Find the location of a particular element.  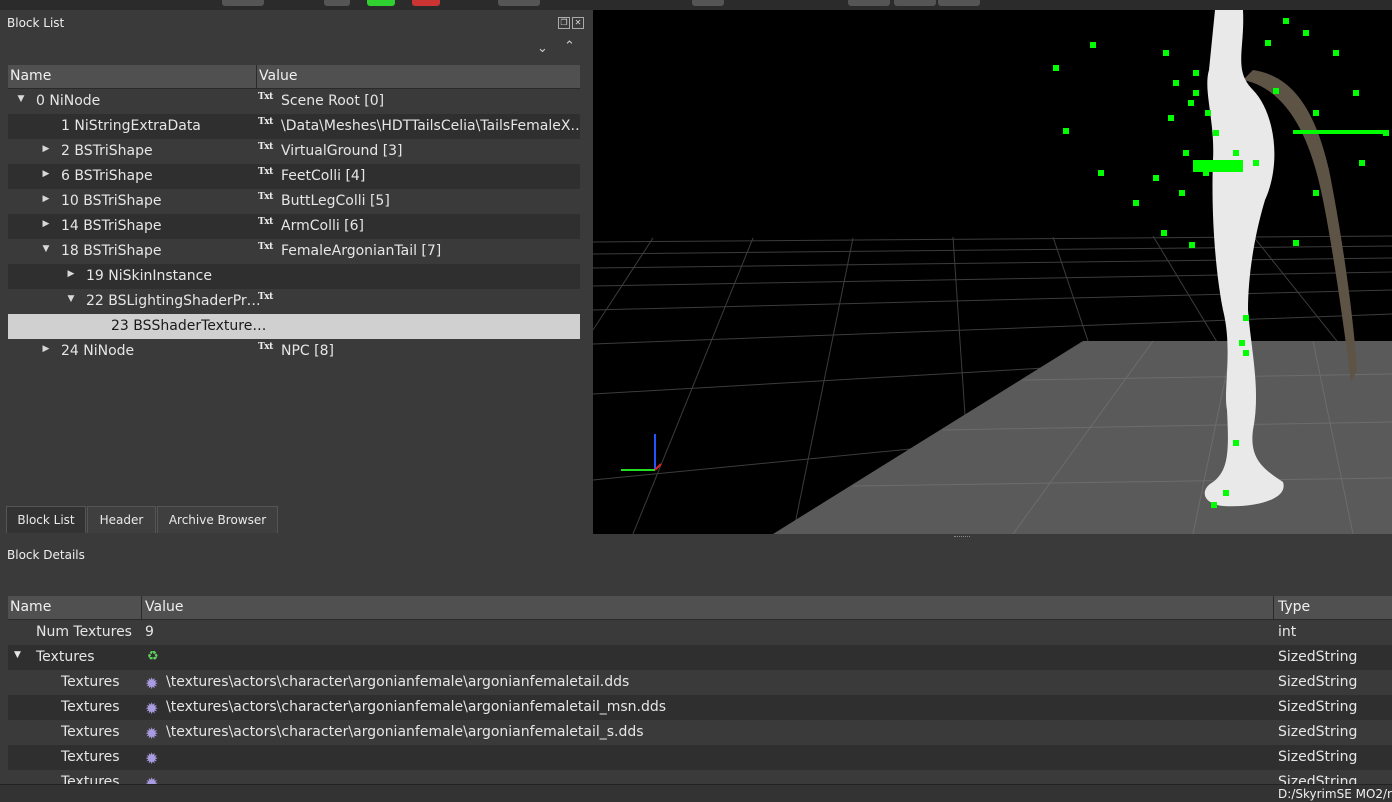

tab-block-list: Block List is located at coordinates (46, 519).